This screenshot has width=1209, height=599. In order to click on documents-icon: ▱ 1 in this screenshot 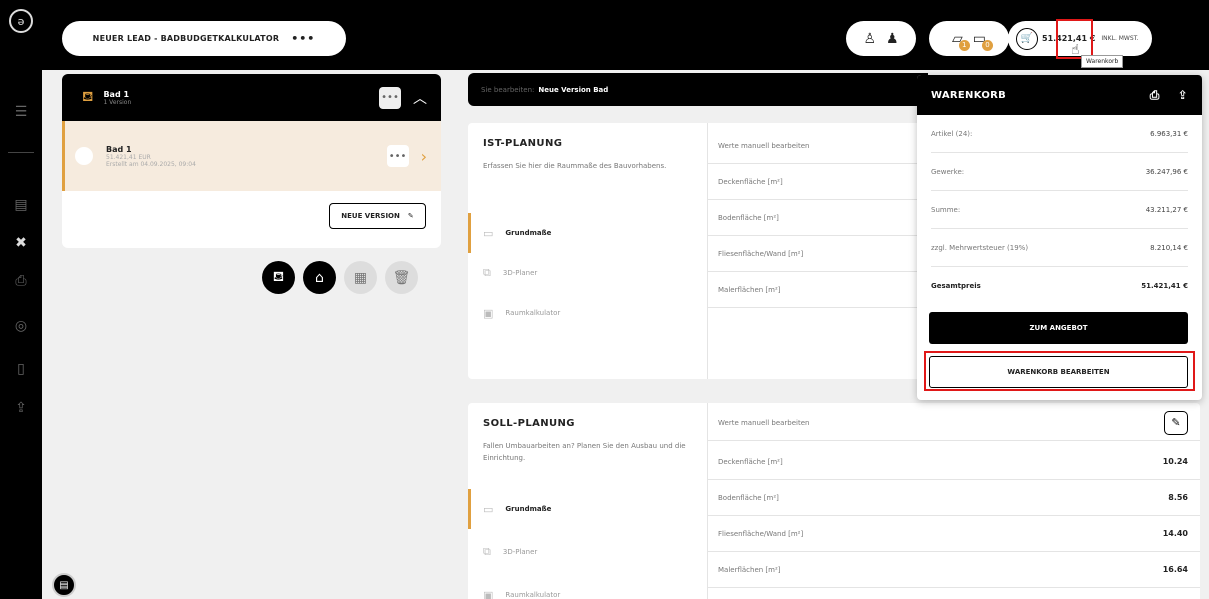, I will do `click(961, 41)`.